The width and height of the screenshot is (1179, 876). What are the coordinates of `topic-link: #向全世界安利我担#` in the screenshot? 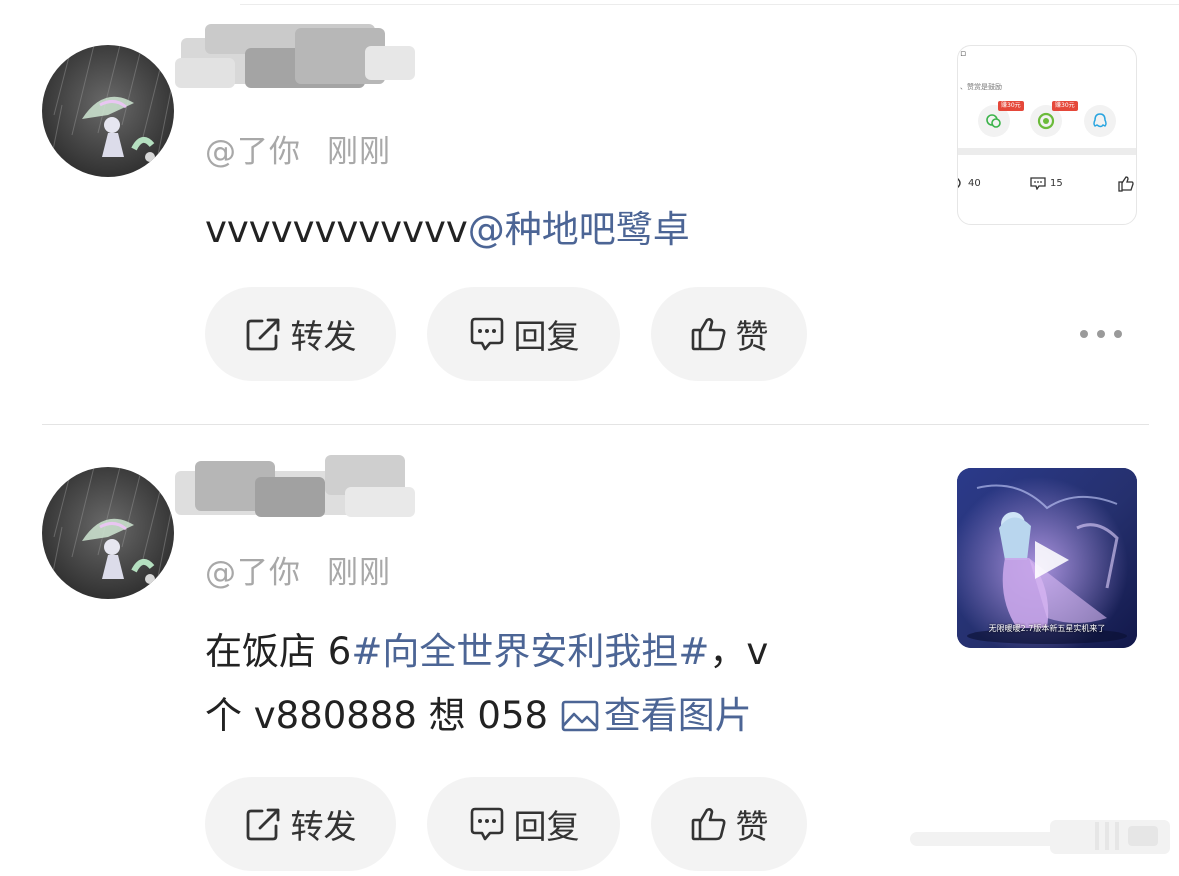 It's located at (530, 651).